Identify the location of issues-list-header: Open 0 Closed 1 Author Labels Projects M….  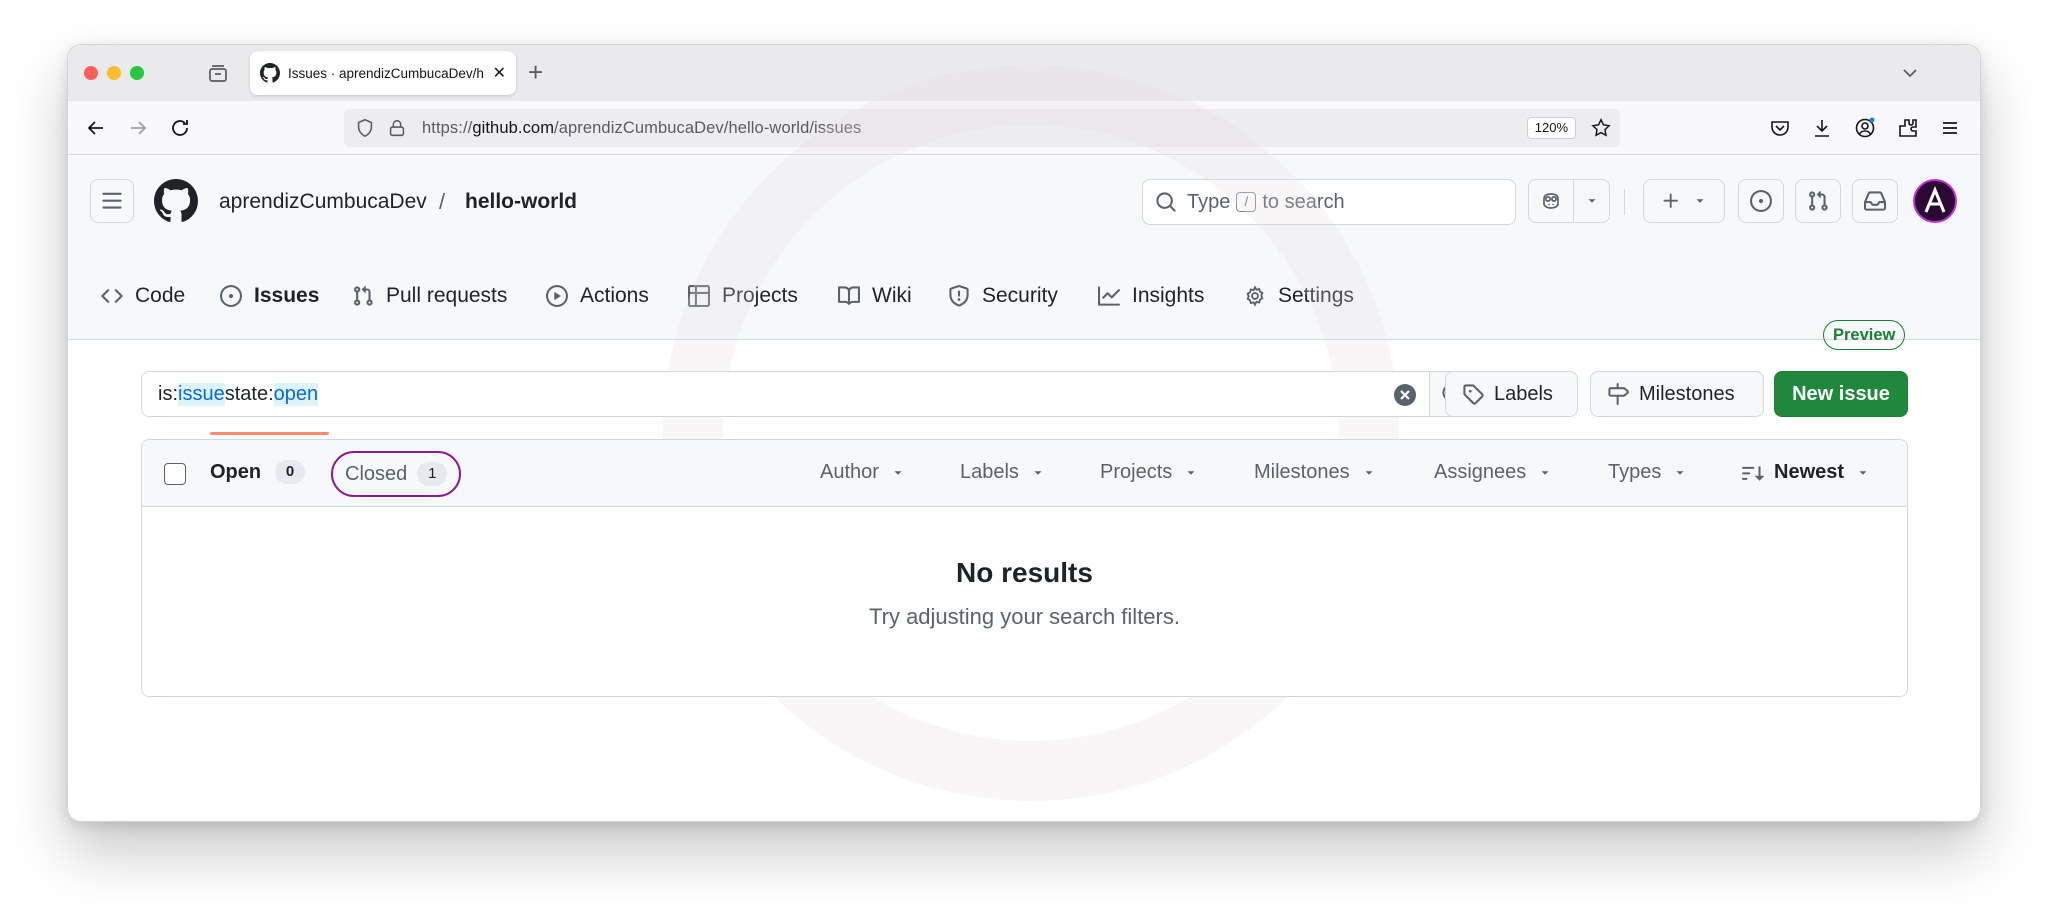
(1024, 473).